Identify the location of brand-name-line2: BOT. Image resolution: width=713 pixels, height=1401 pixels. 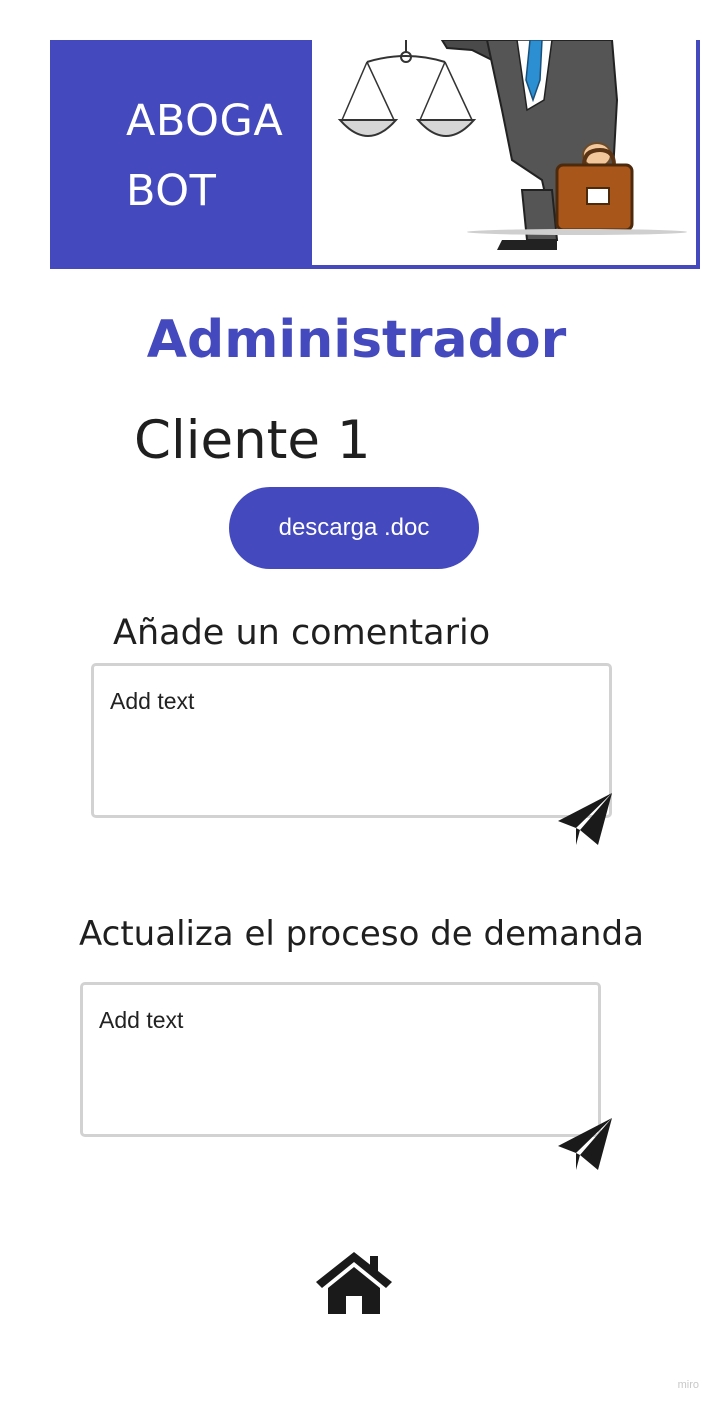
(171, 191).